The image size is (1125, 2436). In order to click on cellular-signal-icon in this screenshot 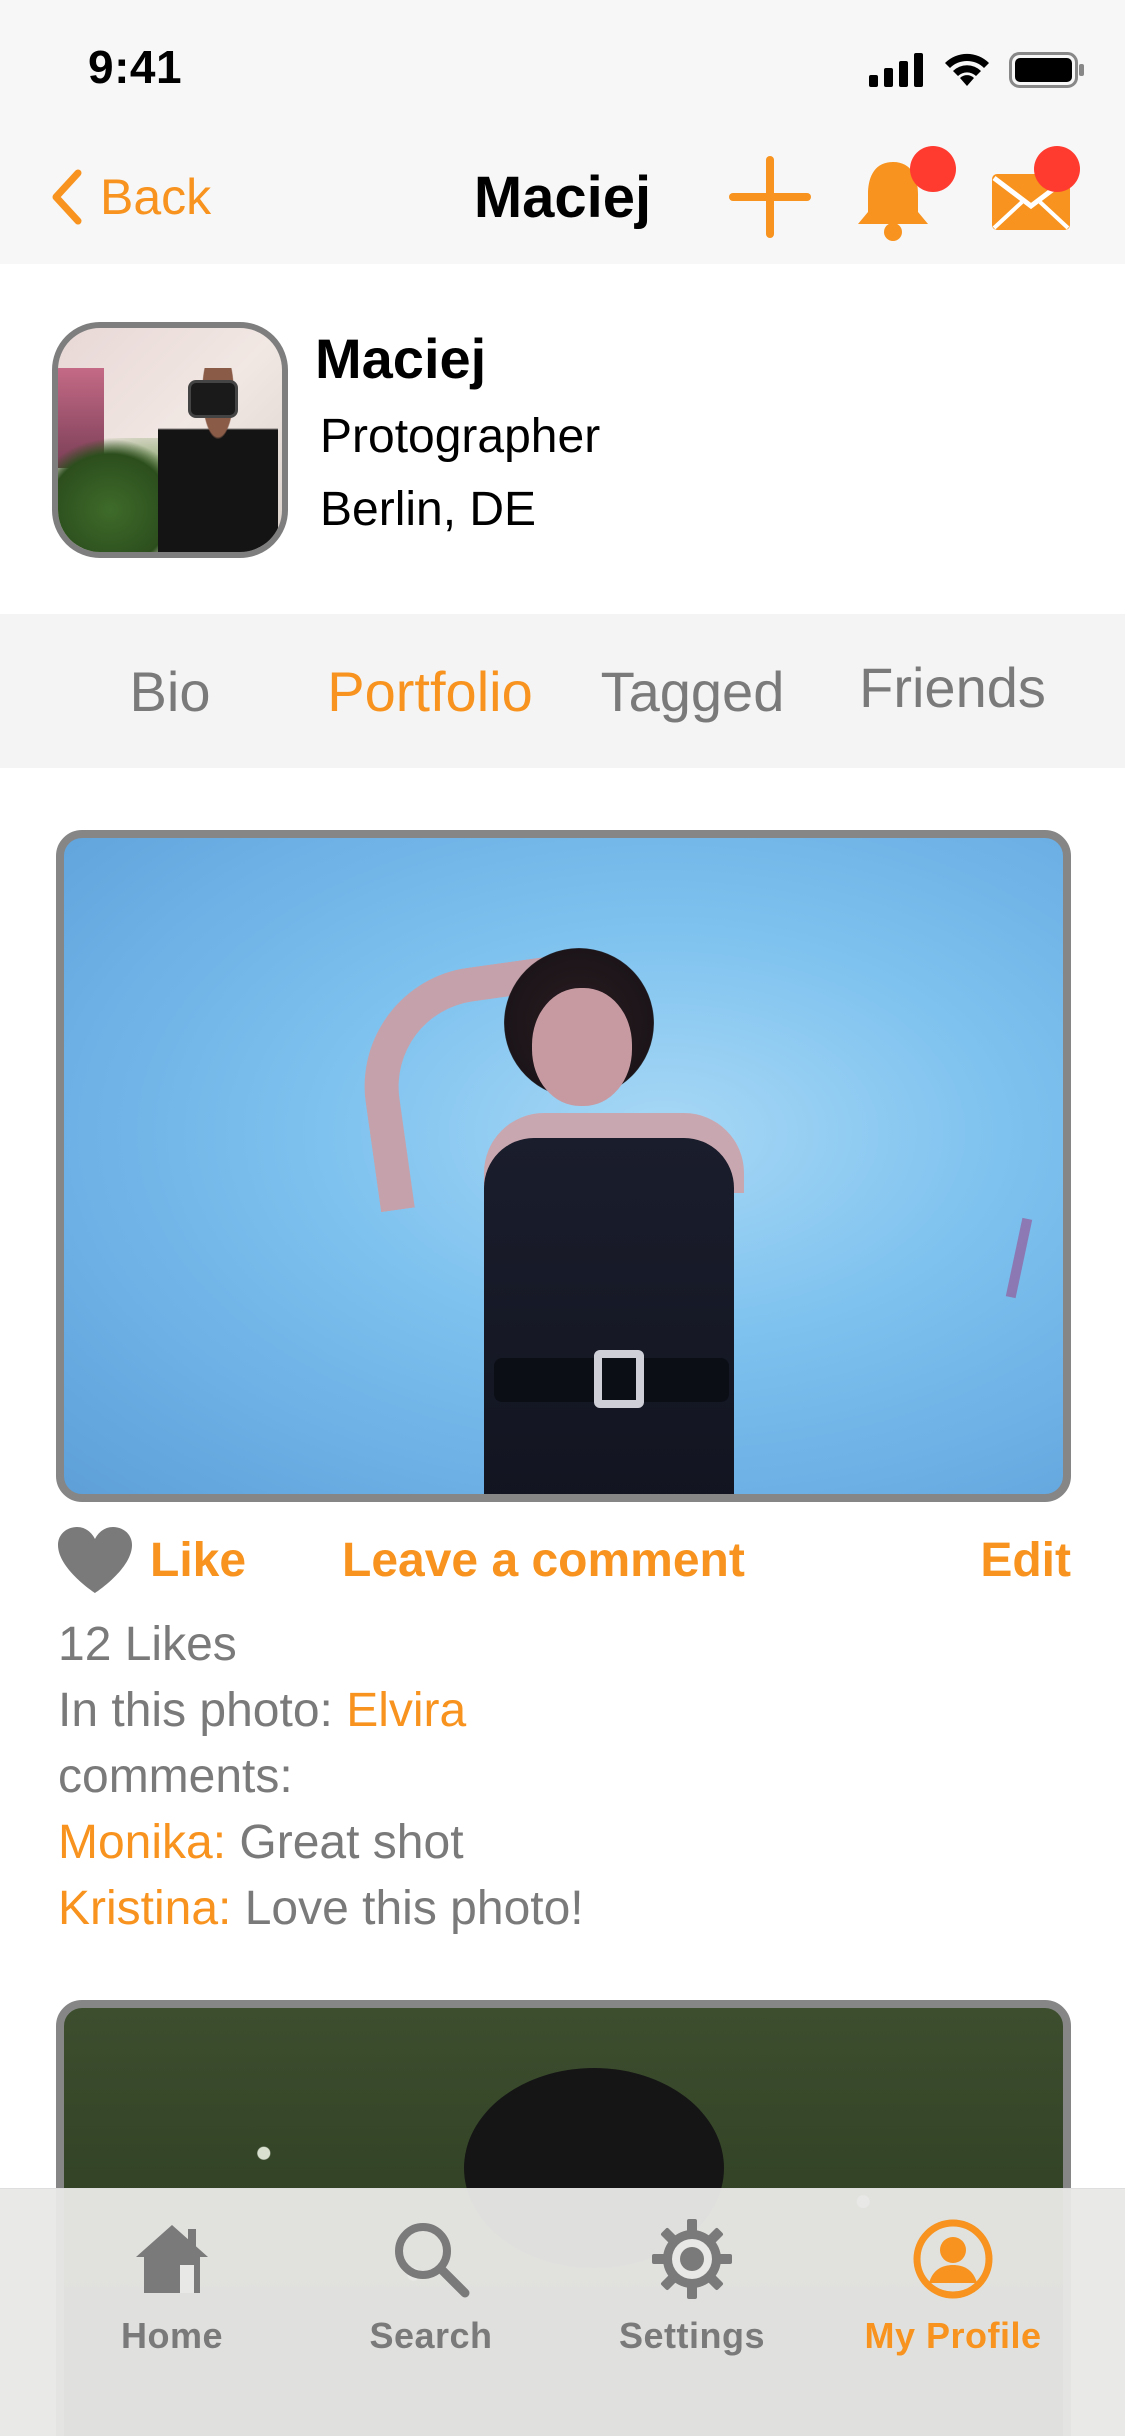, I will do `click(896, 70)`.